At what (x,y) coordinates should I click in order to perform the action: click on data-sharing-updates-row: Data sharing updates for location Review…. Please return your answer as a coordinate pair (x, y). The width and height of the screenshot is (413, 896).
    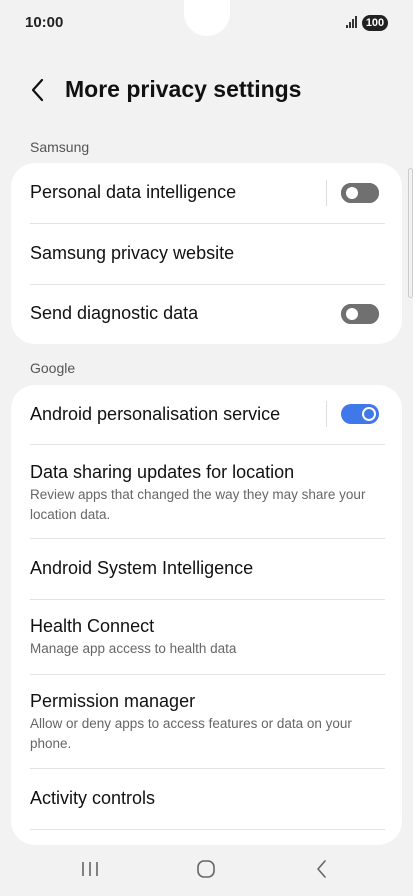
    Looking at the image, I should click on (206, 491).